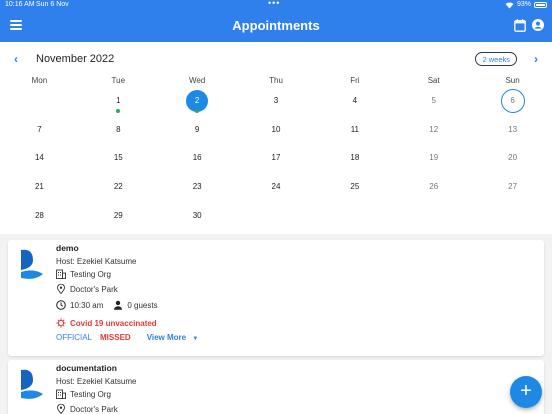 This screenshot has width=552, height=414. I want to click on range-toggle-button: 2 weeks, so click(496, 59).